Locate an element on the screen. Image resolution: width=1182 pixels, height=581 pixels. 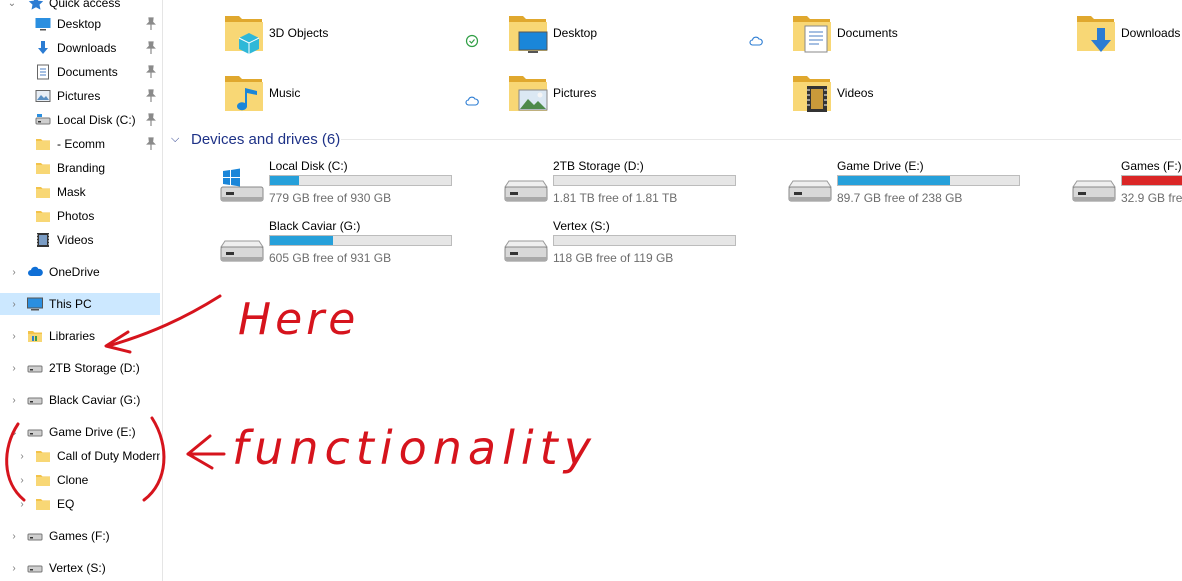
folder-3d-objects: 3D Objects is located at coordinates (363, 36).